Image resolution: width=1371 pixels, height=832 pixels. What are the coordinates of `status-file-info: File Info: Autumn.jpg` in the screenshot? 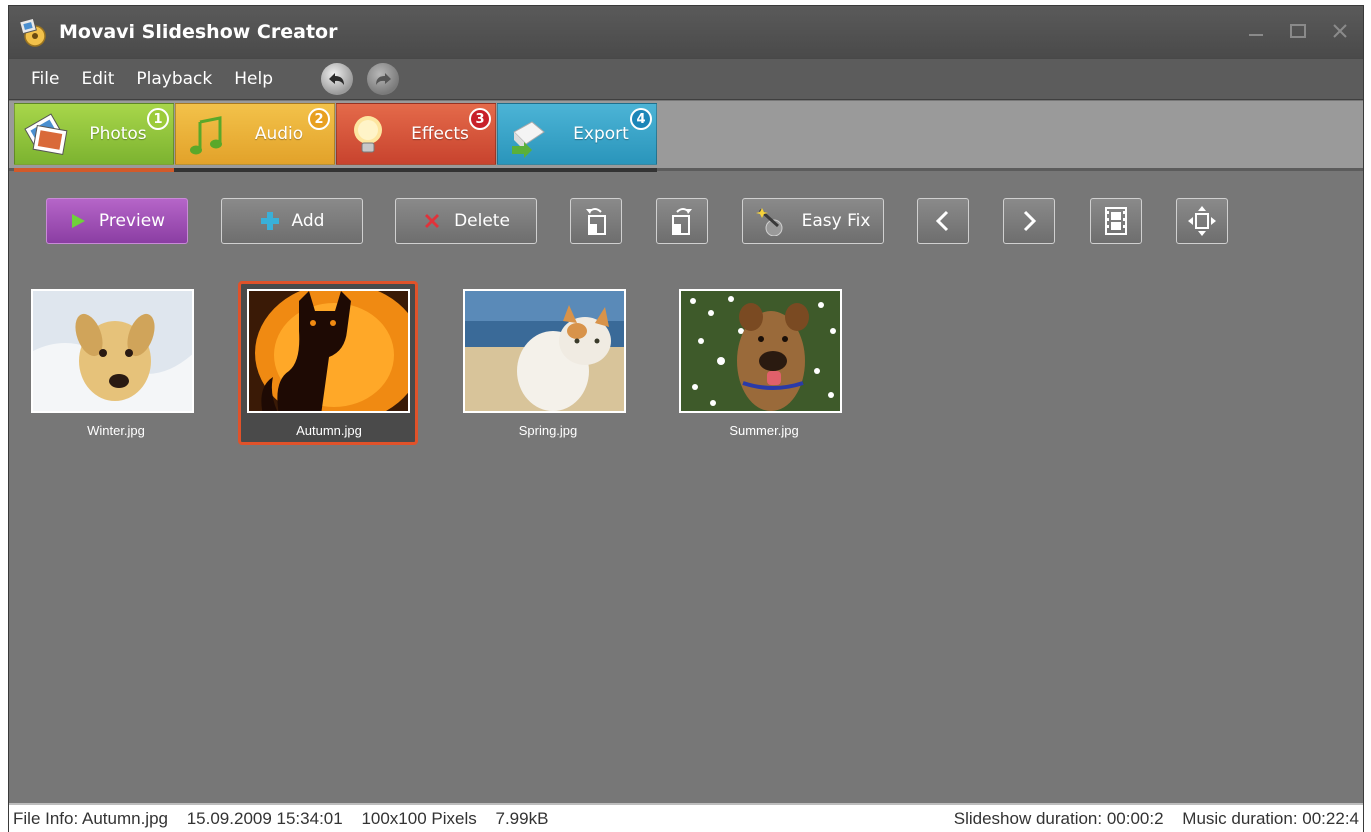 It's located at (90, 818).